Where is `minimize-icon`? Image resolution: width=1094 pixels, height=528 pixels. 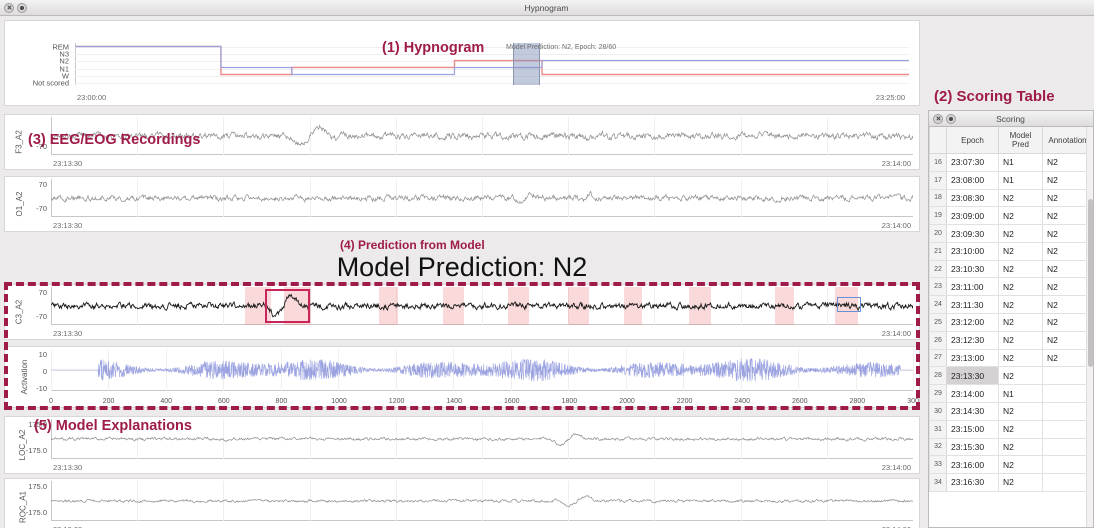
minimize-icon is located at coordinates (22, 7).